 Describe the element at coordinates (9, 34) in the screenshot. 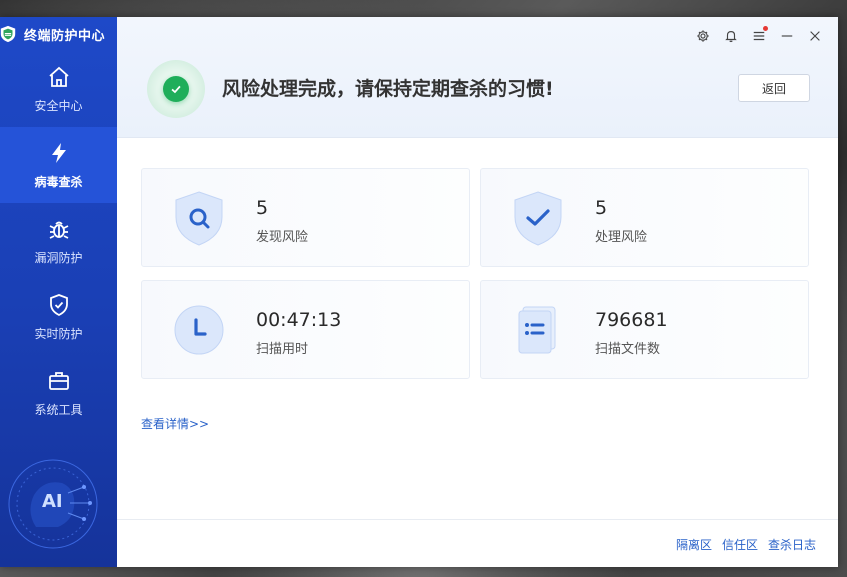

I see `shield-logo-icon` at that location.